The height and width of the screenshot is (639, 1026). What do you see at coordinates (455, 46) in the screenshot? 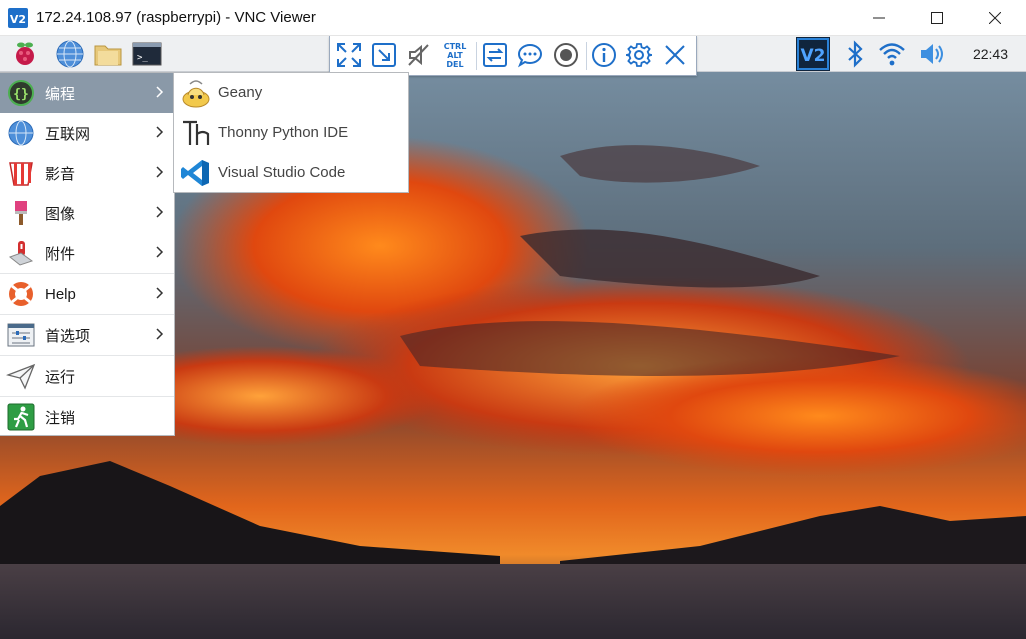
I see `ctrl-label: CTRL` at bounding box center [455, 46].